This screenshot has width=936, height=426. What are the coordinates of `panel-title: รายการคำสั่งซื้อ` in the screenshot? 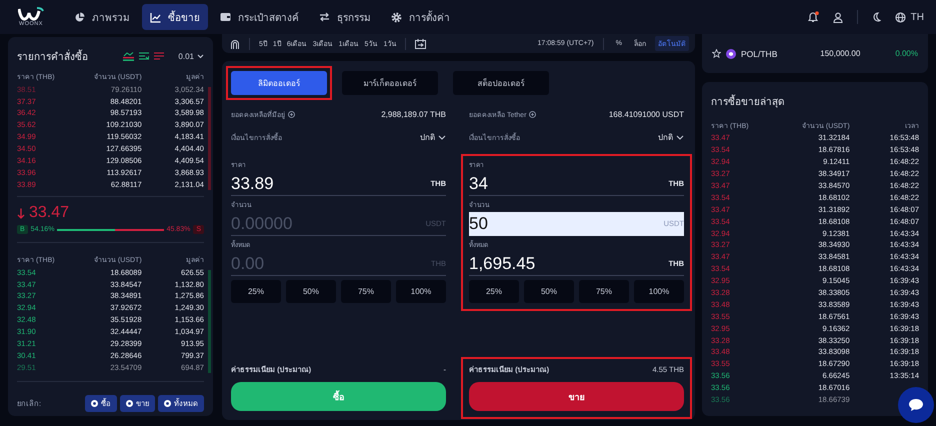 It's located at (52, 56).